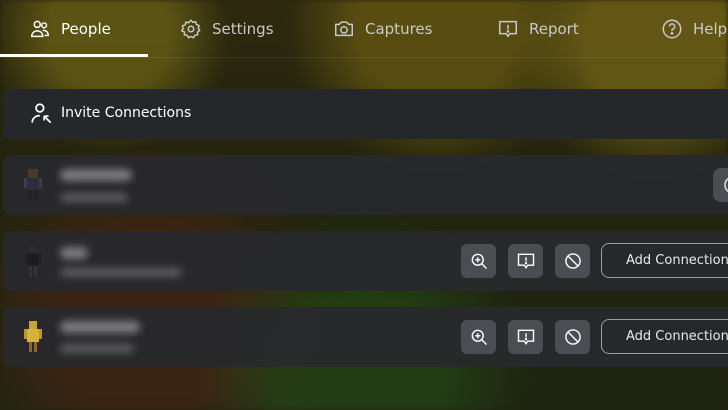  Describe the element at coordinates (243, 29) in the screenshot. I see `tab-label: Settings` at that location.